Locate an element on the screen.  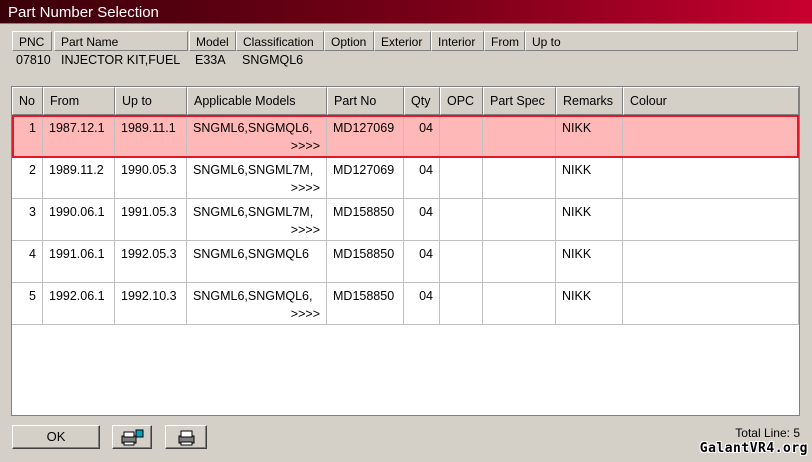
grid-col-applicable-models: Applicable Models is located at coordinates (257, 101).